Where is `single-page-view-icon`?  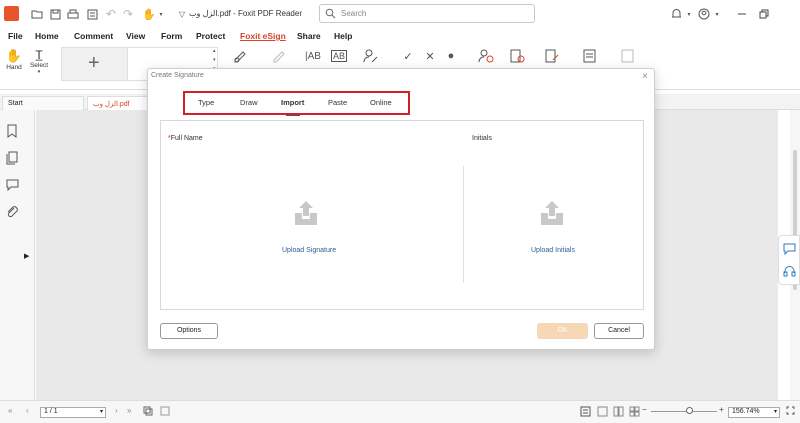 single-page-view-icon is located at coordinates (585, 411).